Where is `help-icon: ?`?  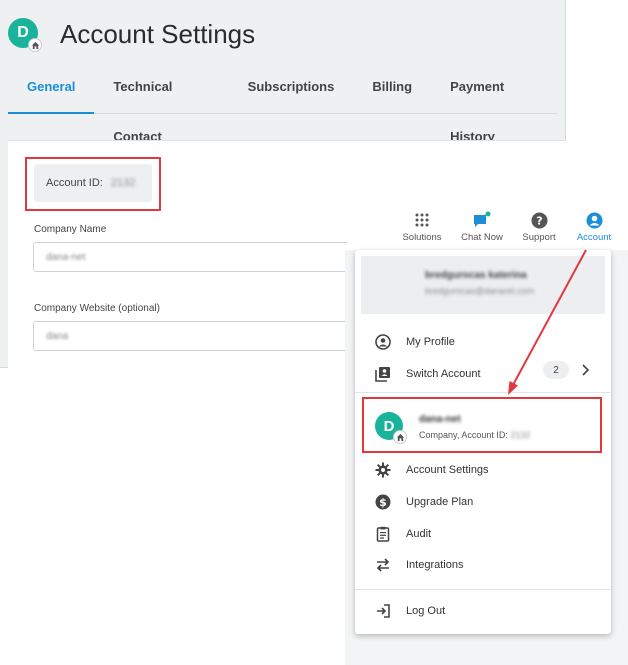 help-icon: ? is located at coordinates (539, 220).